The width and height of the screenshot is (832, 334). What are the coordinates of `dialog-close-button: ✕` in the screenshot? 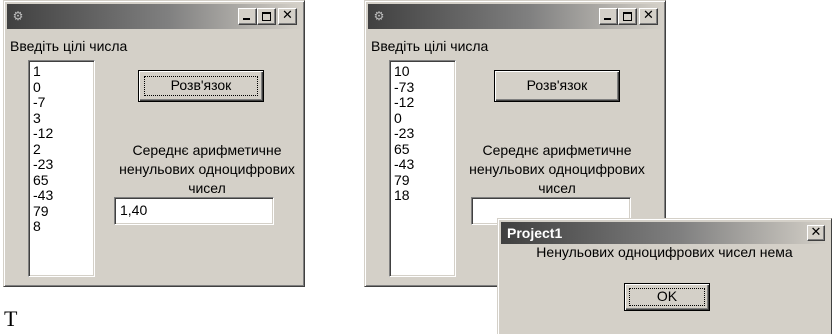 It's located at (816, 233).